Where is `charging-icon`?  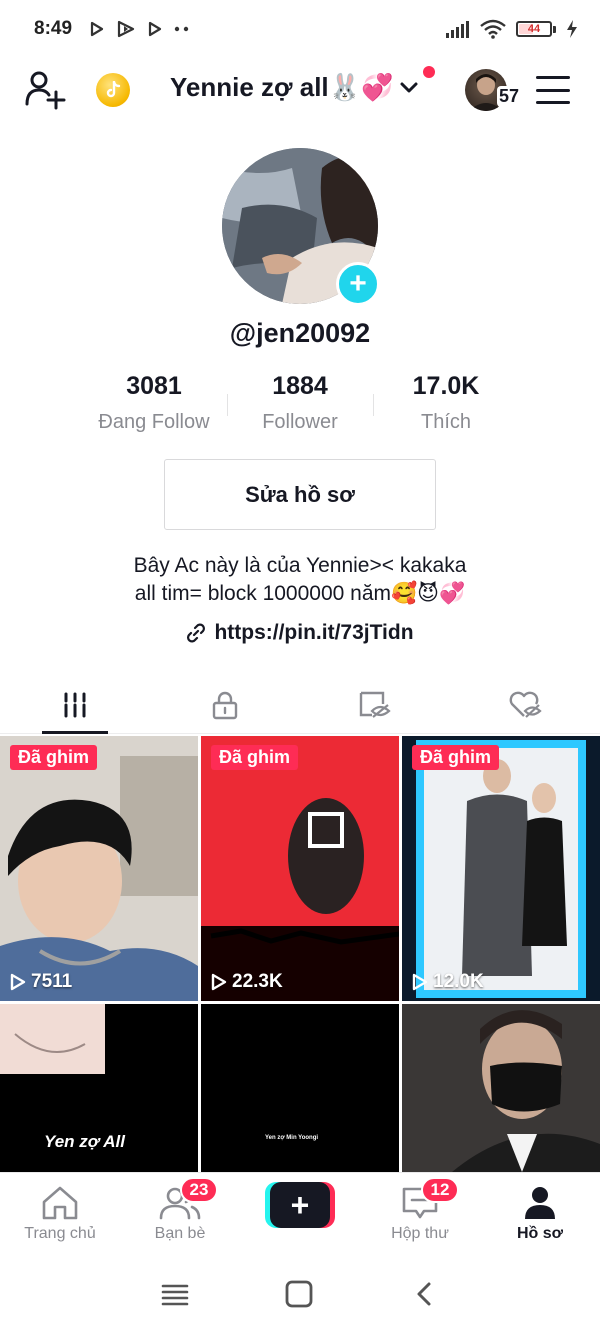
charging-icon is located at coordinates (572, 29).